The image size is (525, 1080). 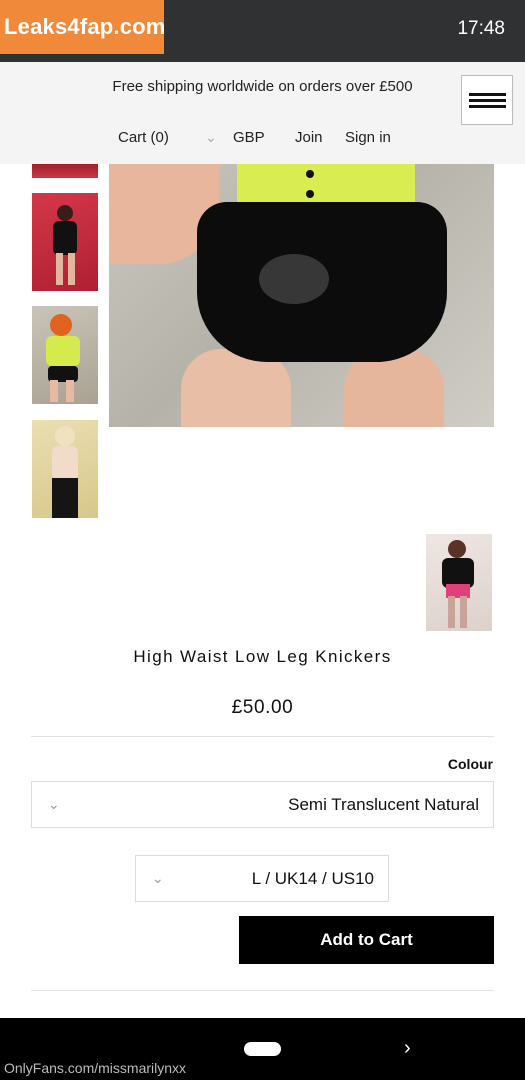 I want to click on system-nav-bar: › OnlyFans.com/missmarilynxx, so click(x=262, y=1049).